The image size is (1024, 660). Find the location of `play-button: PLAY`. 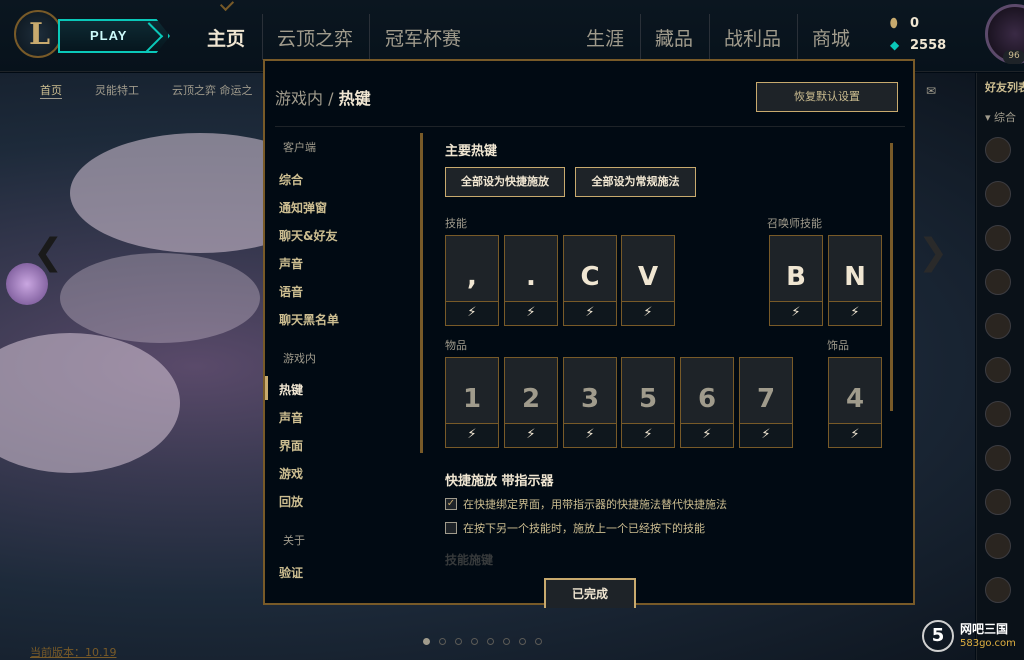

play-button: PLAY is located at coordinates (114, 36).